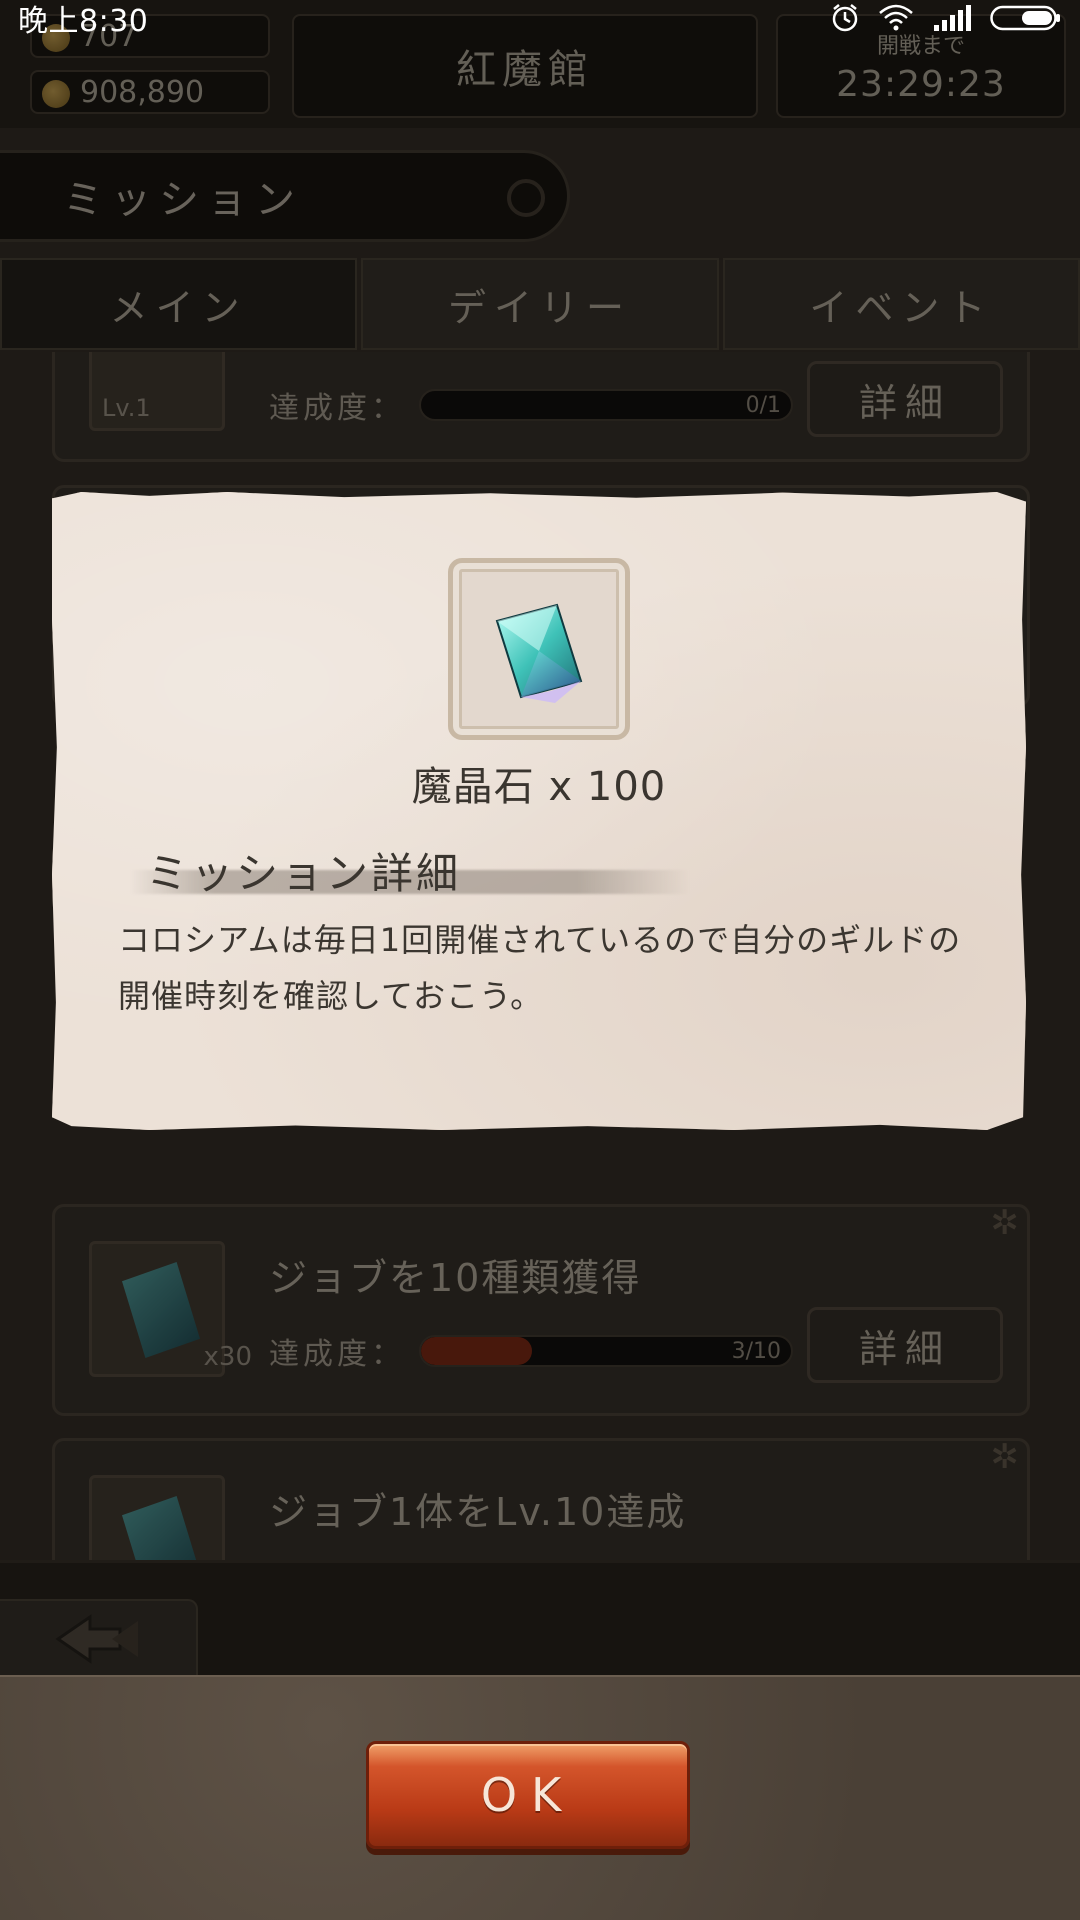  I want to click on signal-icon, so click(952, 18).